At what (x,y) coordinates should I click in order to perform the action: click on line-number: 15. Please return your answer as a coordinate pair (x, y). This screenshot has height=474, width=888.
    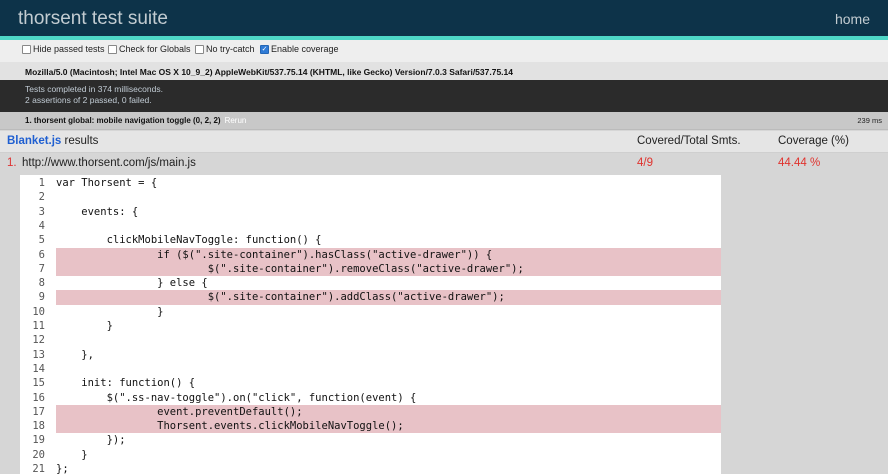
    Looking at the image, I should click on (37, 383).